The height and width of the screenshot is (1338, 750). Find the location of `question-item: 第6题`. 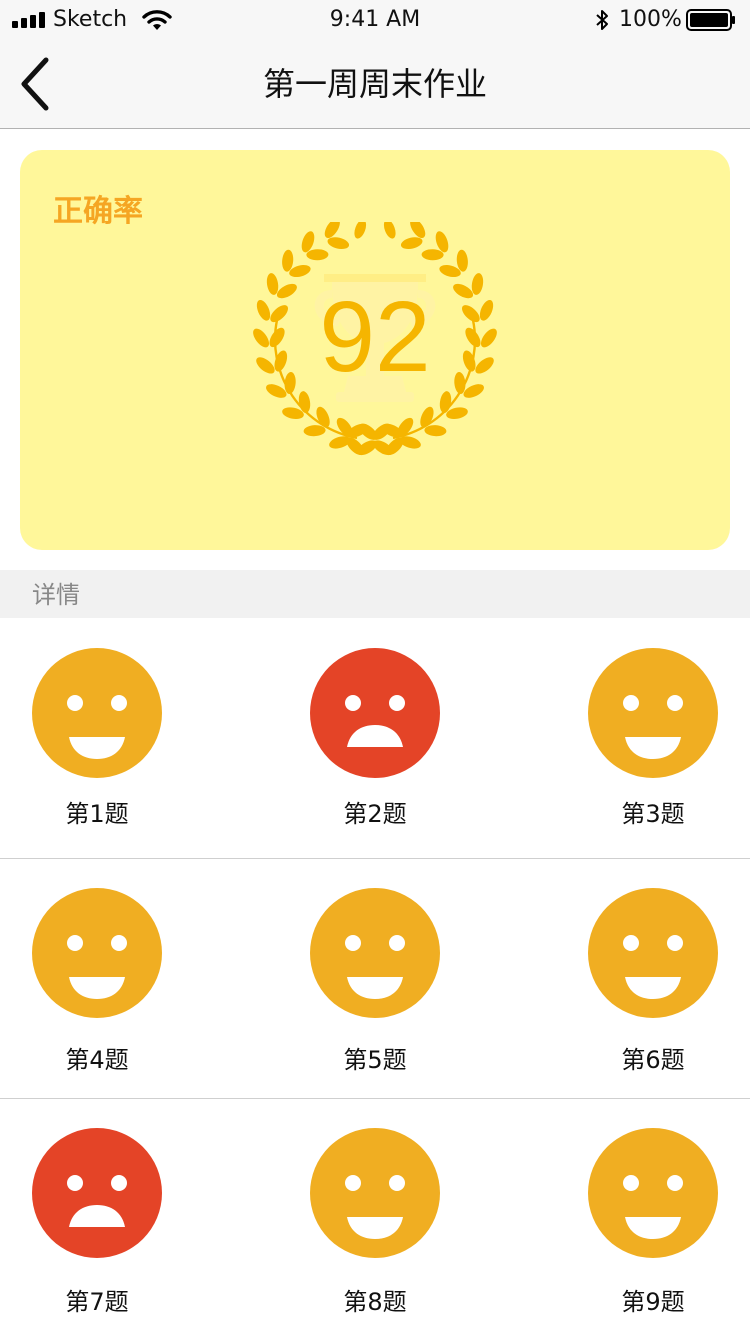

question-item: 第6题 is located at coordinates (653, 978).